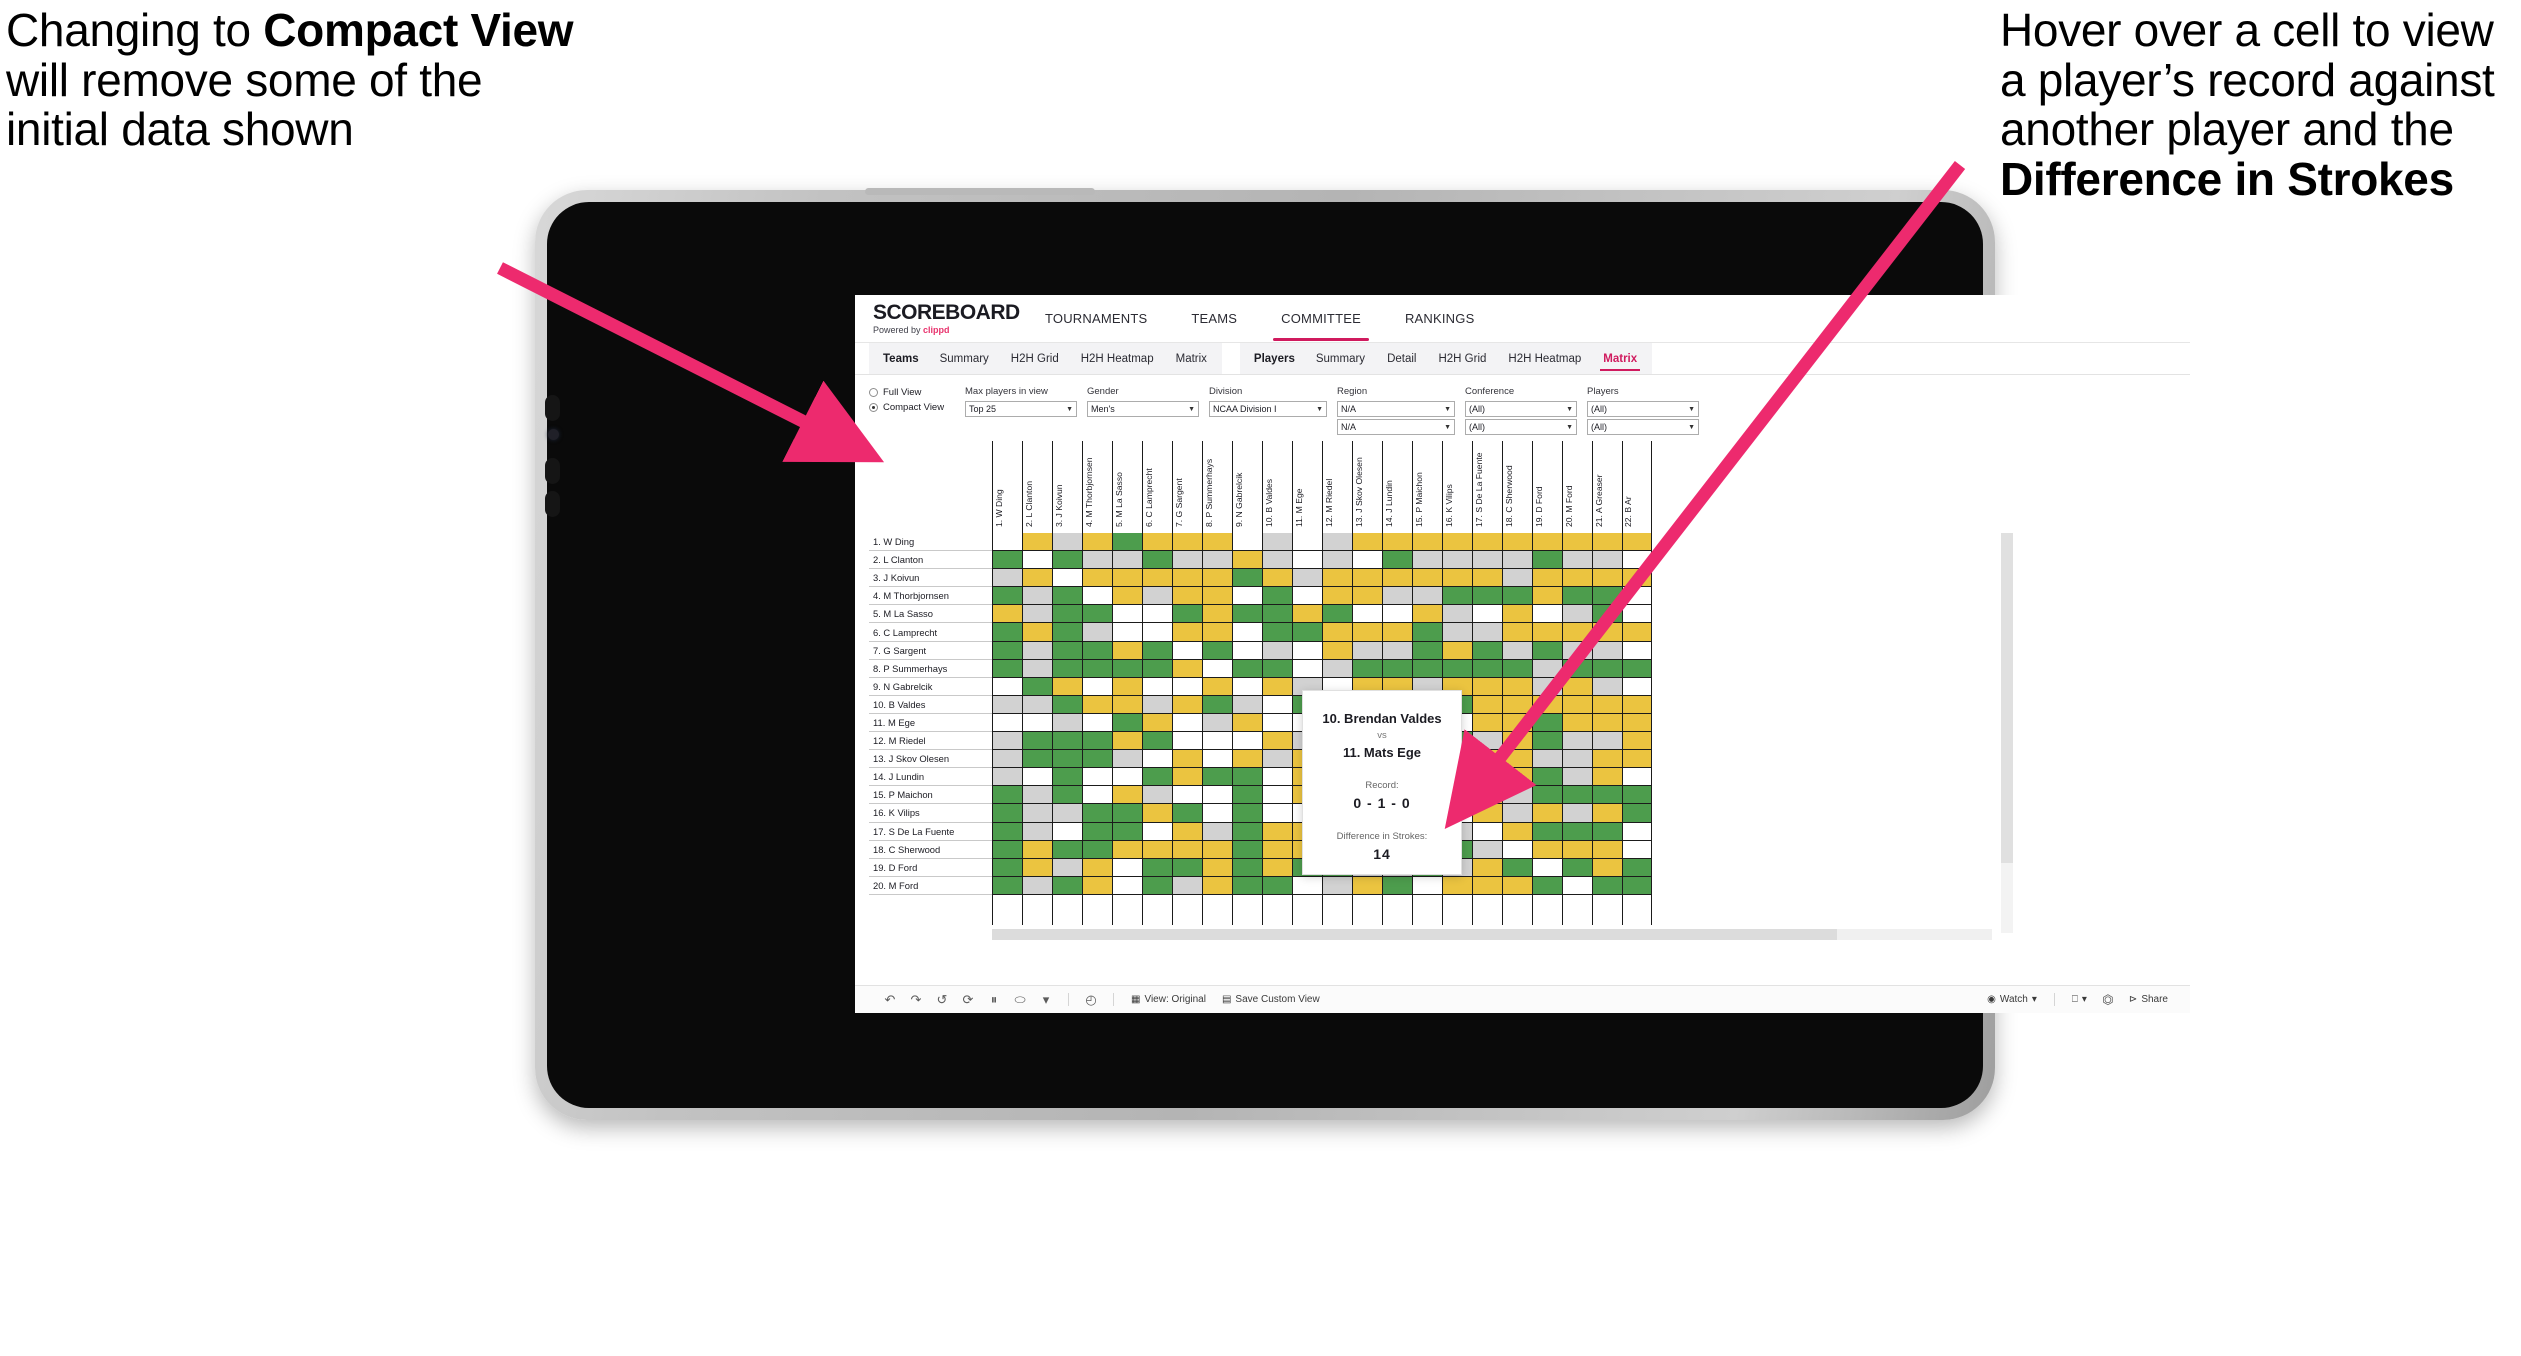  Describe the element at coordinates (1397, 487) in the screenshot. I see `matrix-col-header: 14. J Lundin` at that location.